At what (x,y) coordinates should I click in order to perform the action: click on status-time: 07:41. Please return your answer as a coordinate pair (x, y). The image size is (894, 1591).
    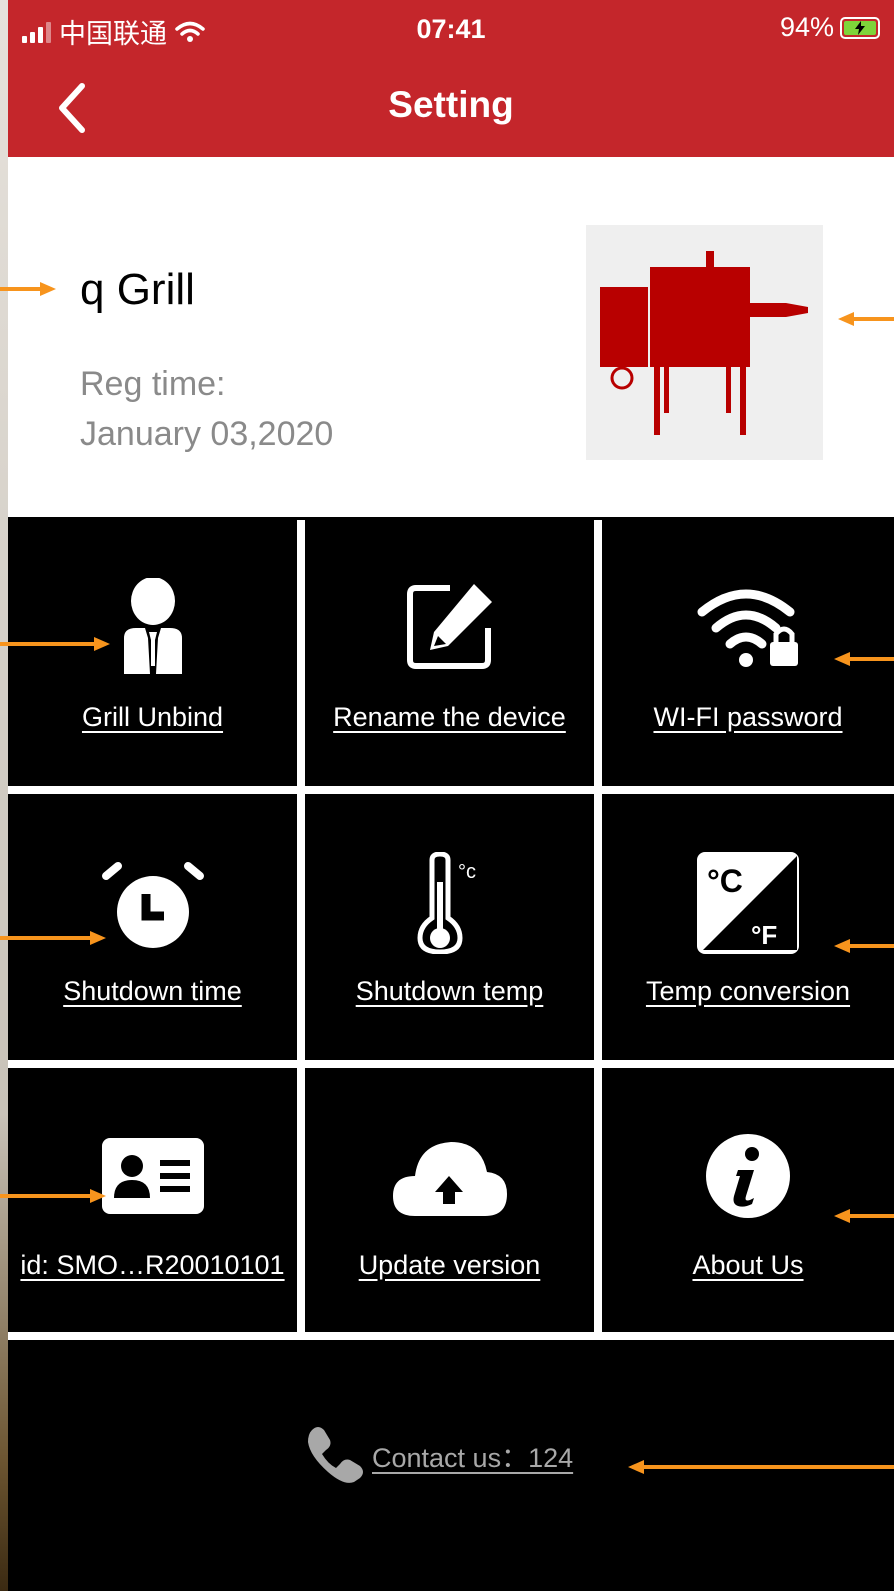
    Looking at the image, I should click on (451, 29).